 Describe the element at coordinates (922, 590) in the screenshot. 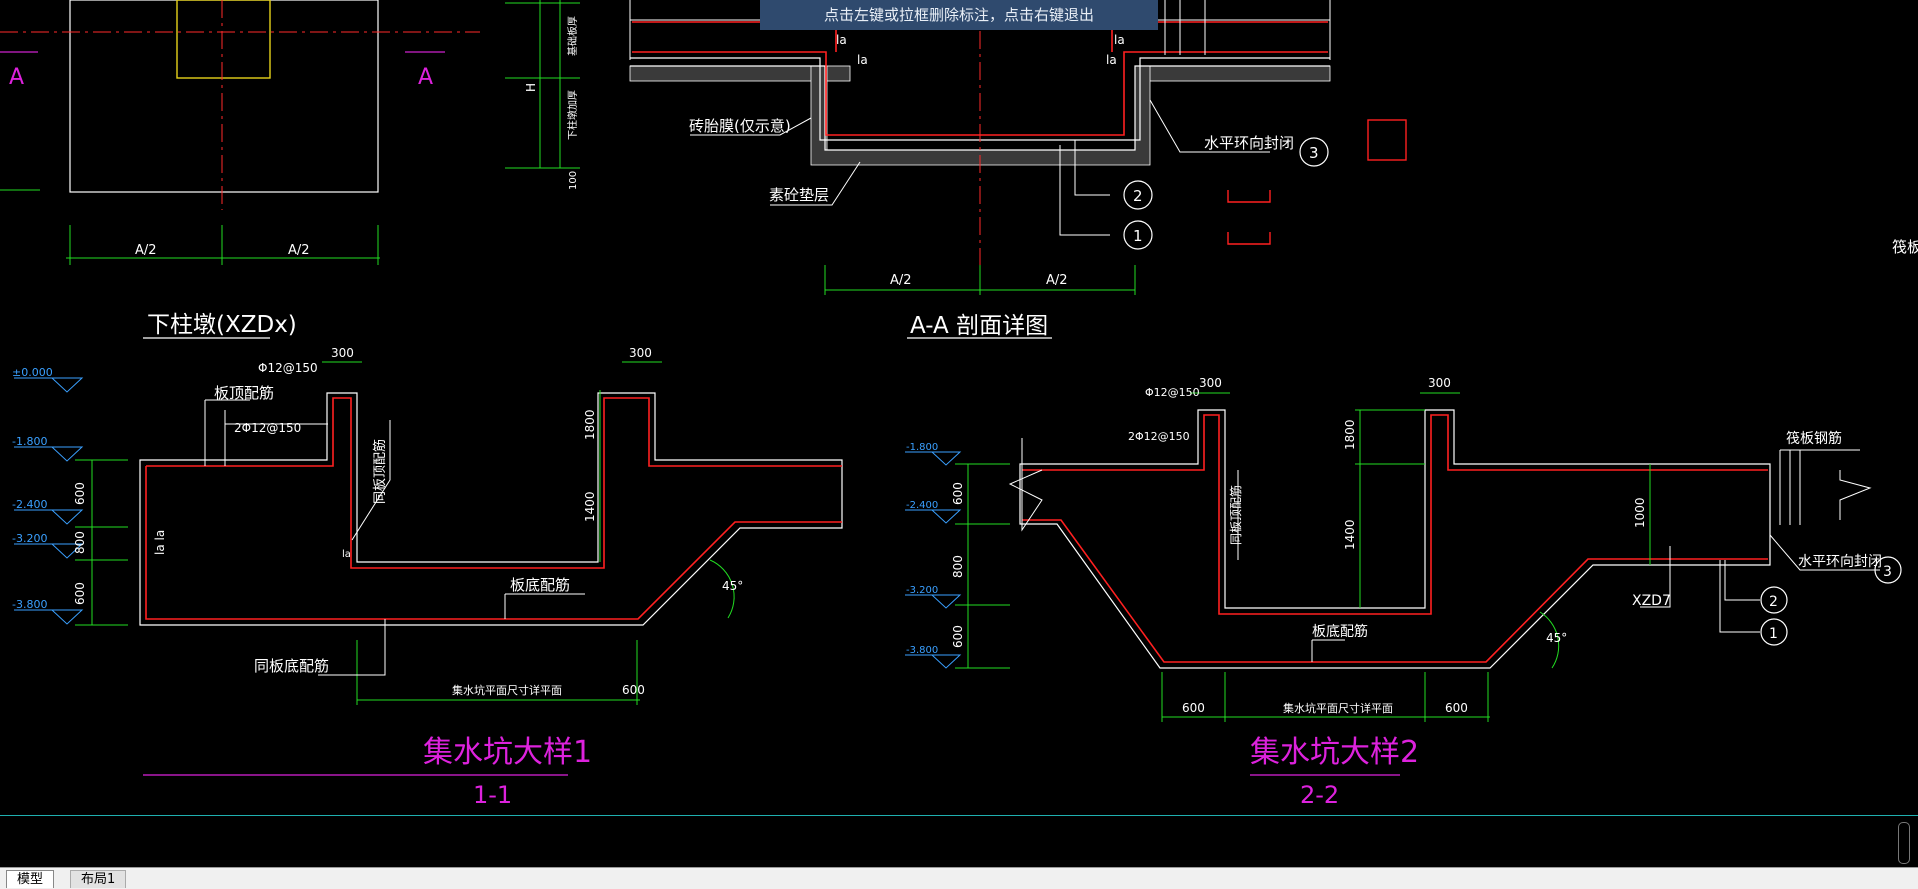

I see `pit2-elev-2: -3.200` at that location.